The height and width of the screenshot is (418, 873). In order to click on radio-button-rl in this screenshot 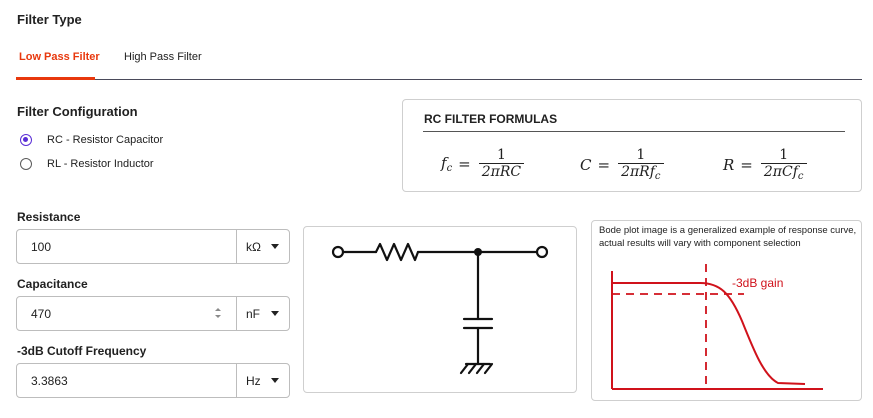, I will do `click(26, 164)`.